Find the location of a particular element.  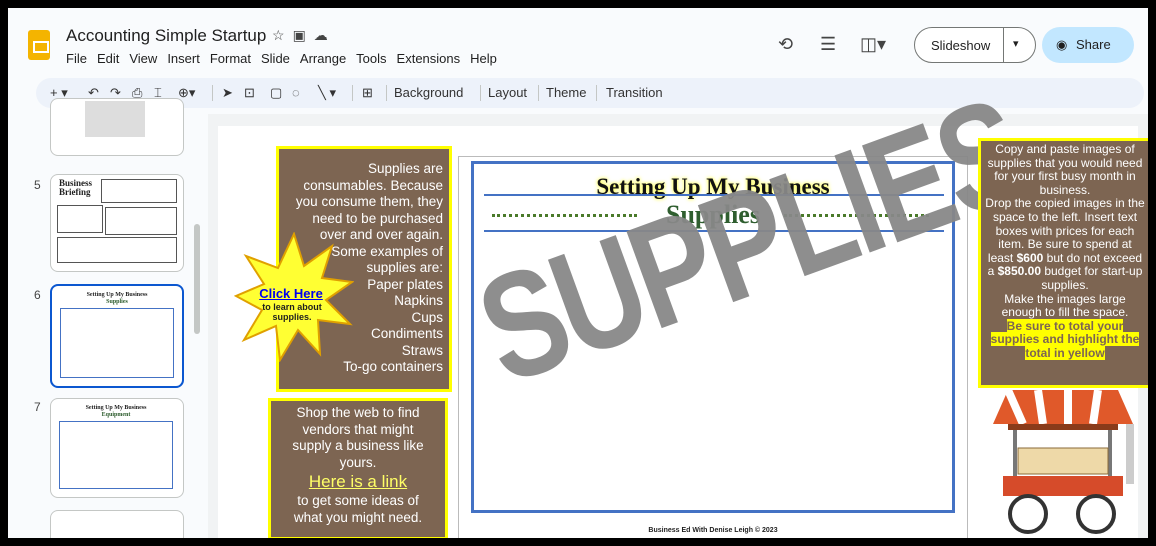

menu-arrange: Arrange is located at coordinates (323, 58).